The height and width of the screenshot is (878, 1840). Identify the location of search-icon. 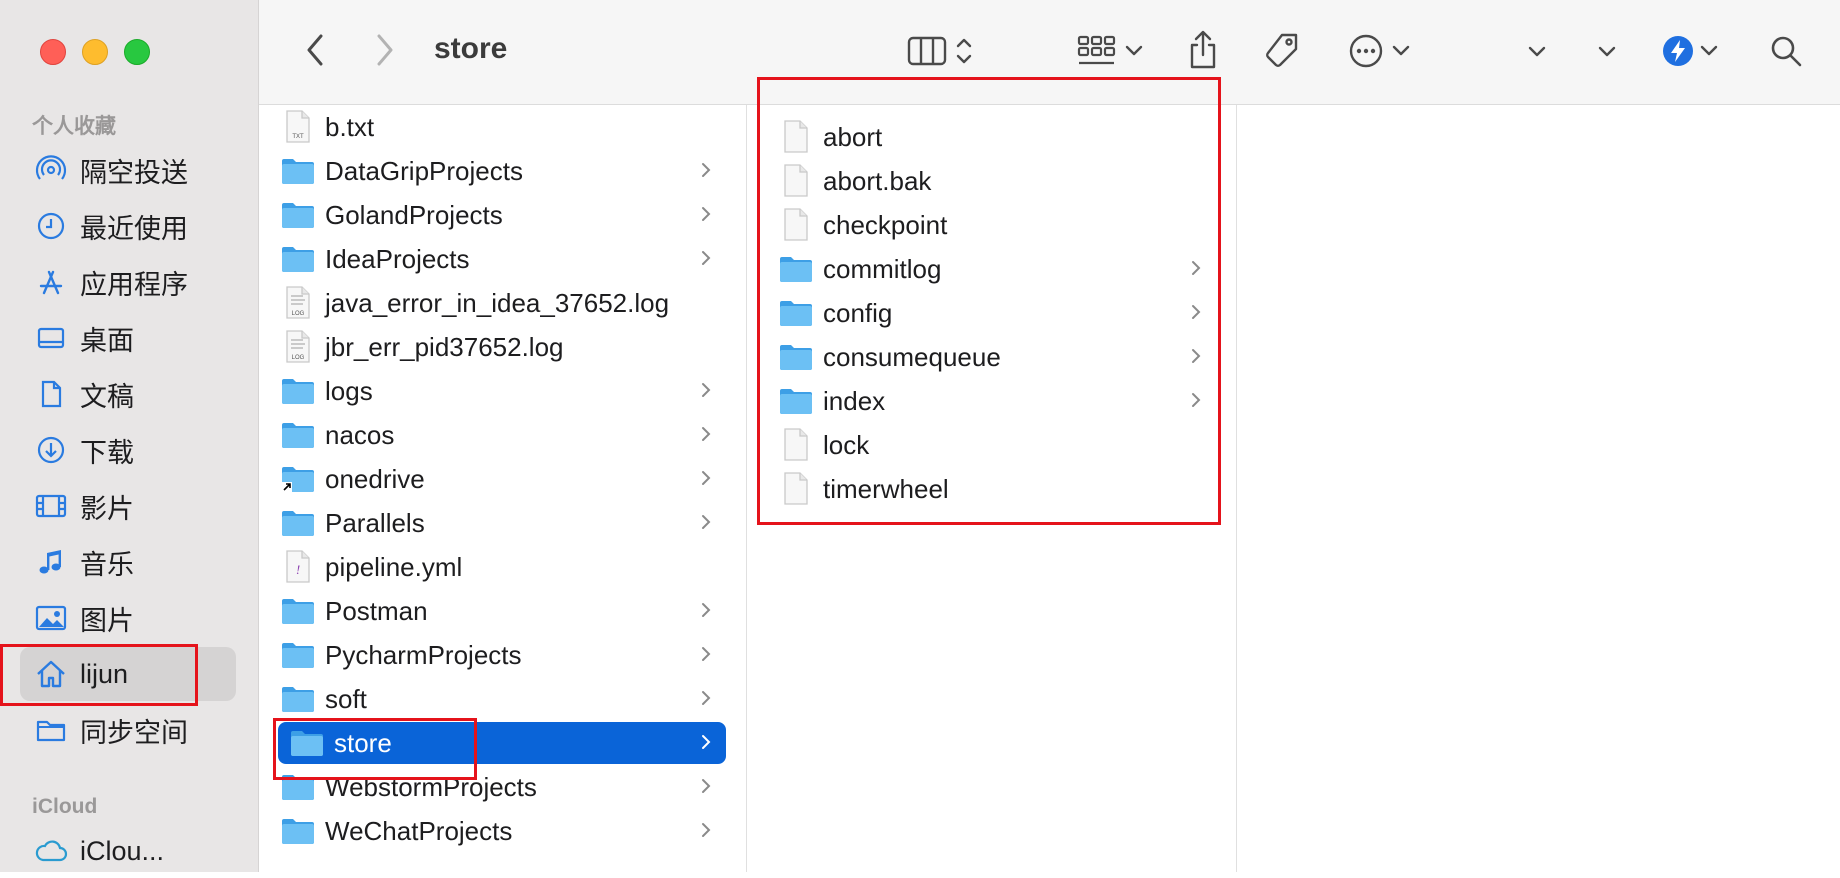
(1786, 51).